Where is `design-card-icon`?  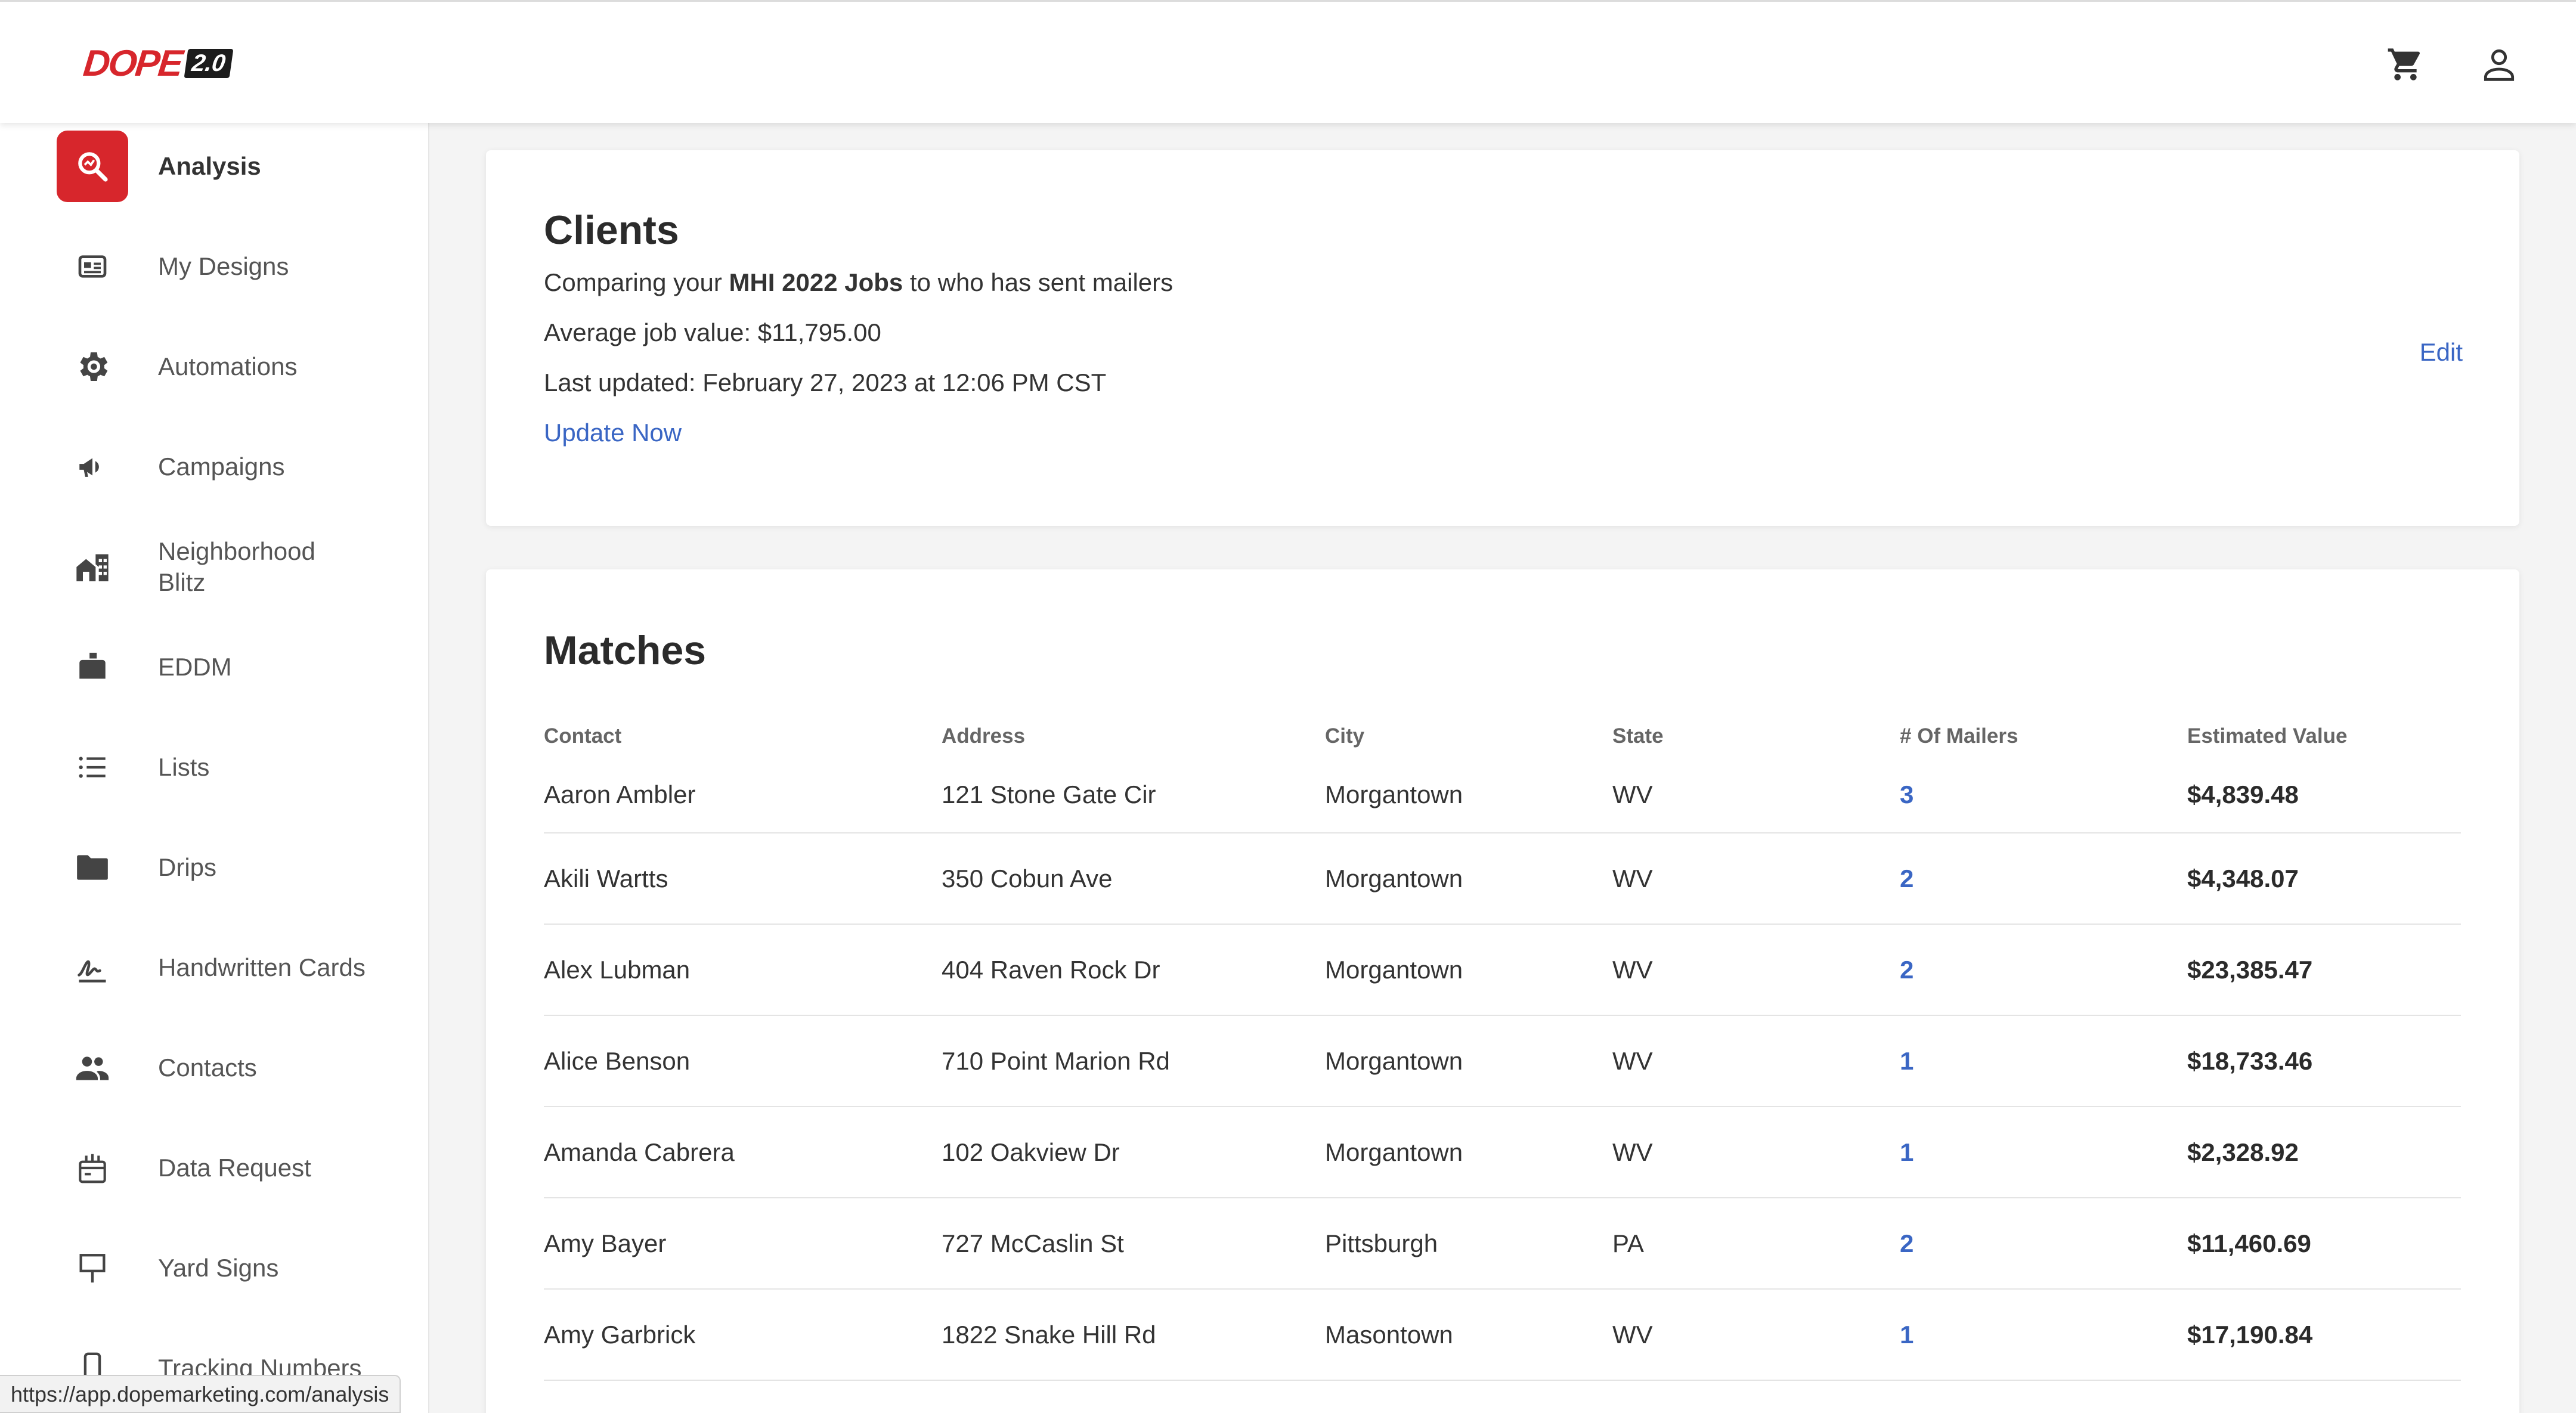 design-card-icon is located at coordinates (93, 266).